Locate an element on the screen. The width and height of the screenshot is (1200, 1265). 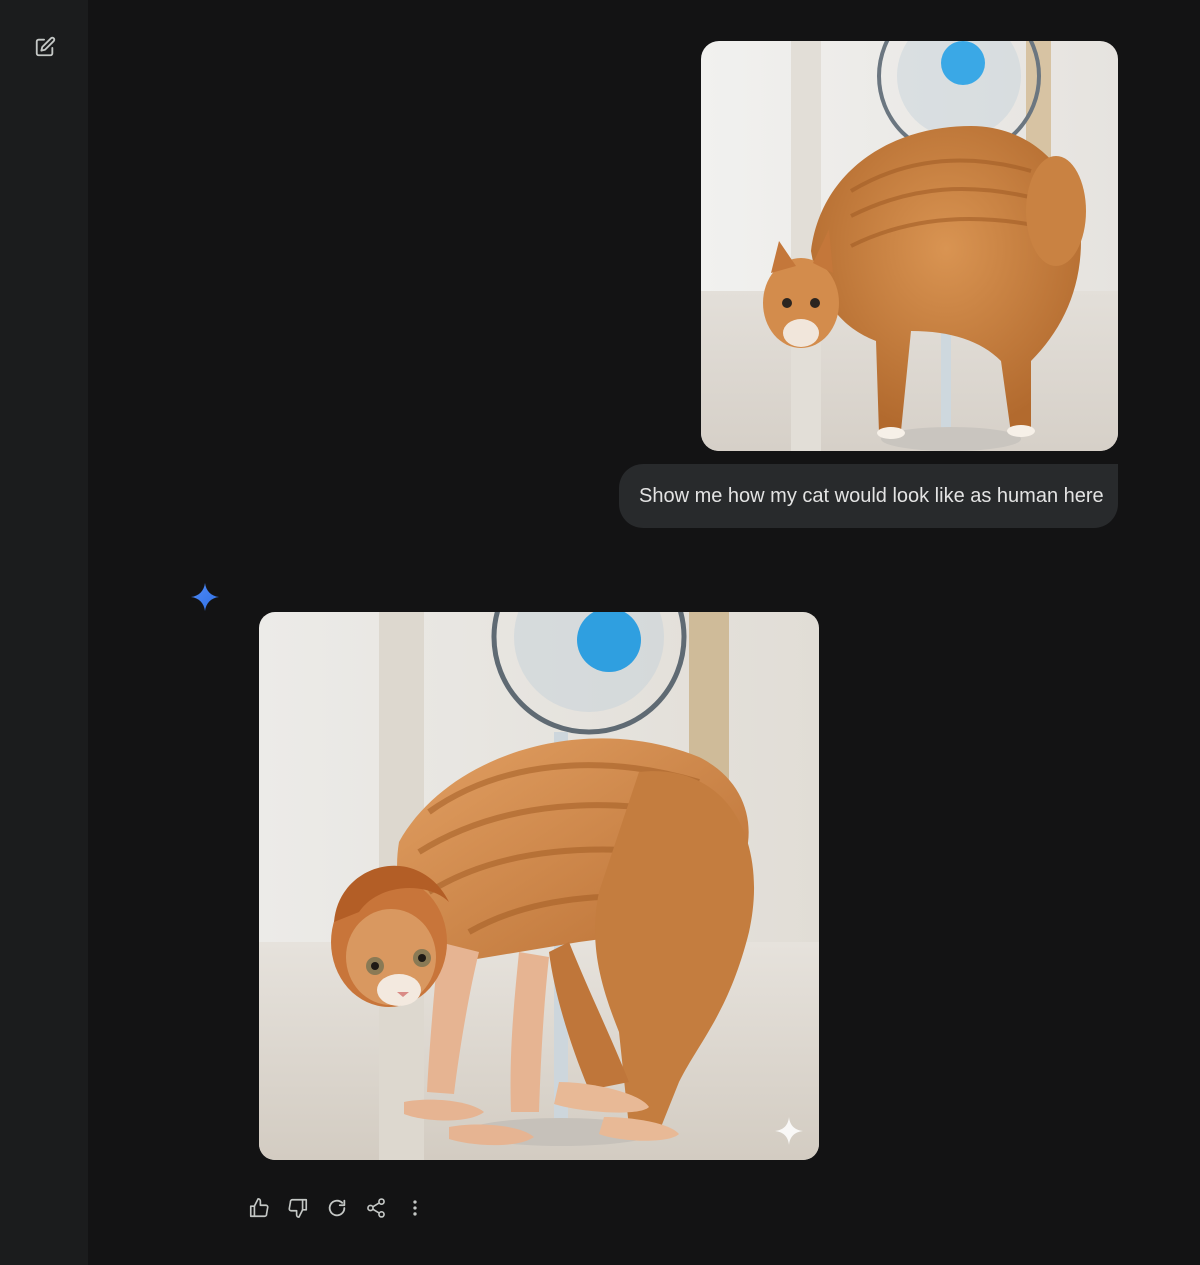
more-vert-icon is located at coordinates (415, 1208).